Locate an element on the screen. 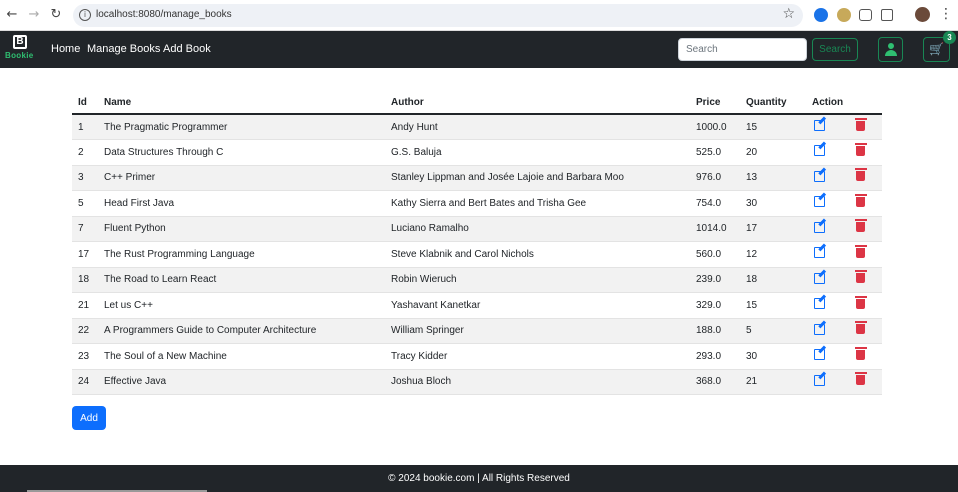 The width and height of the screenshot is (958, 492). cell-author: William Springer is located at coordinates (537, 331).